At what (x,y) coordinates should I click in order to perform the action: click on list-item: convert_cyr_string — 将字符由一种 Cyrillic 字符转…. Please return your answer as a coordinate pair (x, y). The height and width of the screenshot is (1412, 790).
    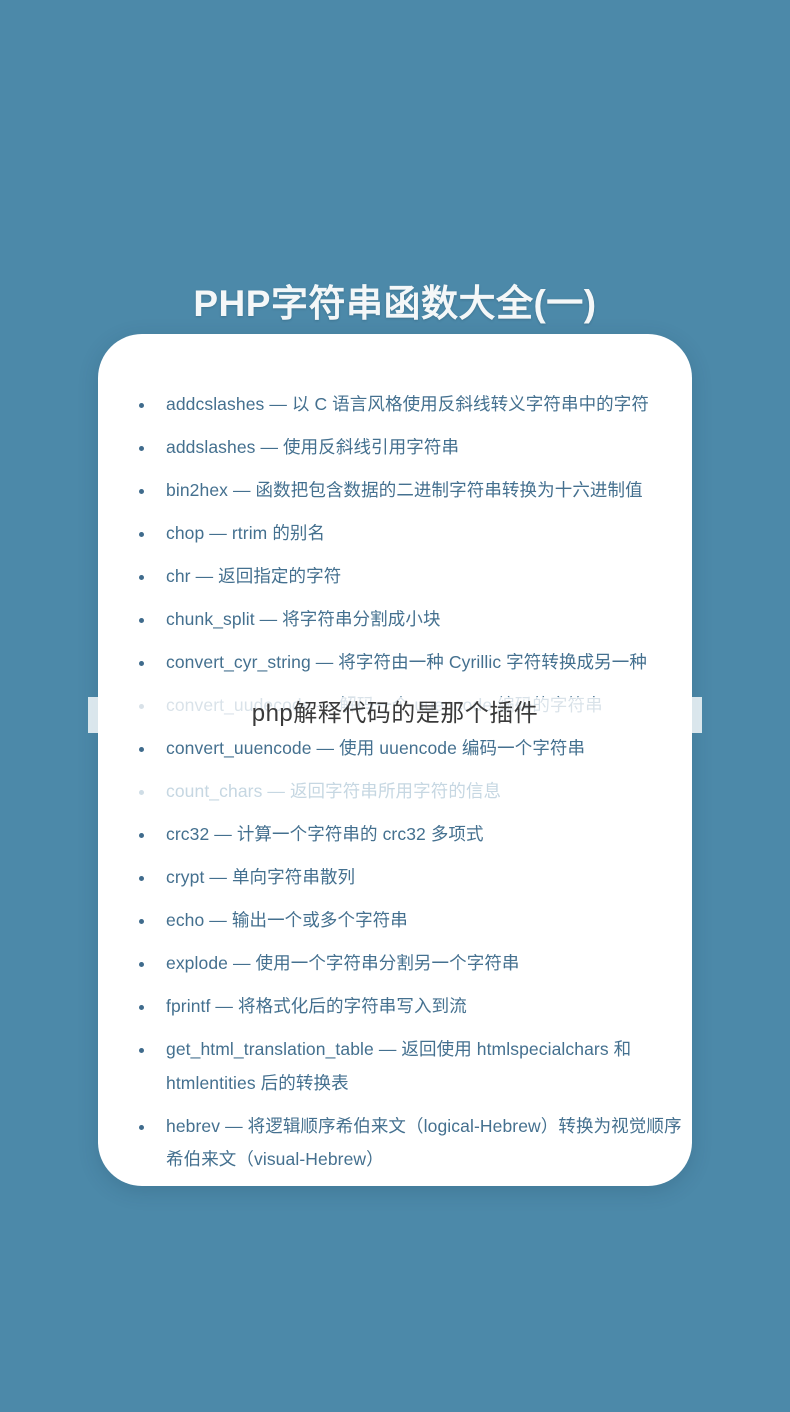
    Looking at the image, I should click on (409, 663).